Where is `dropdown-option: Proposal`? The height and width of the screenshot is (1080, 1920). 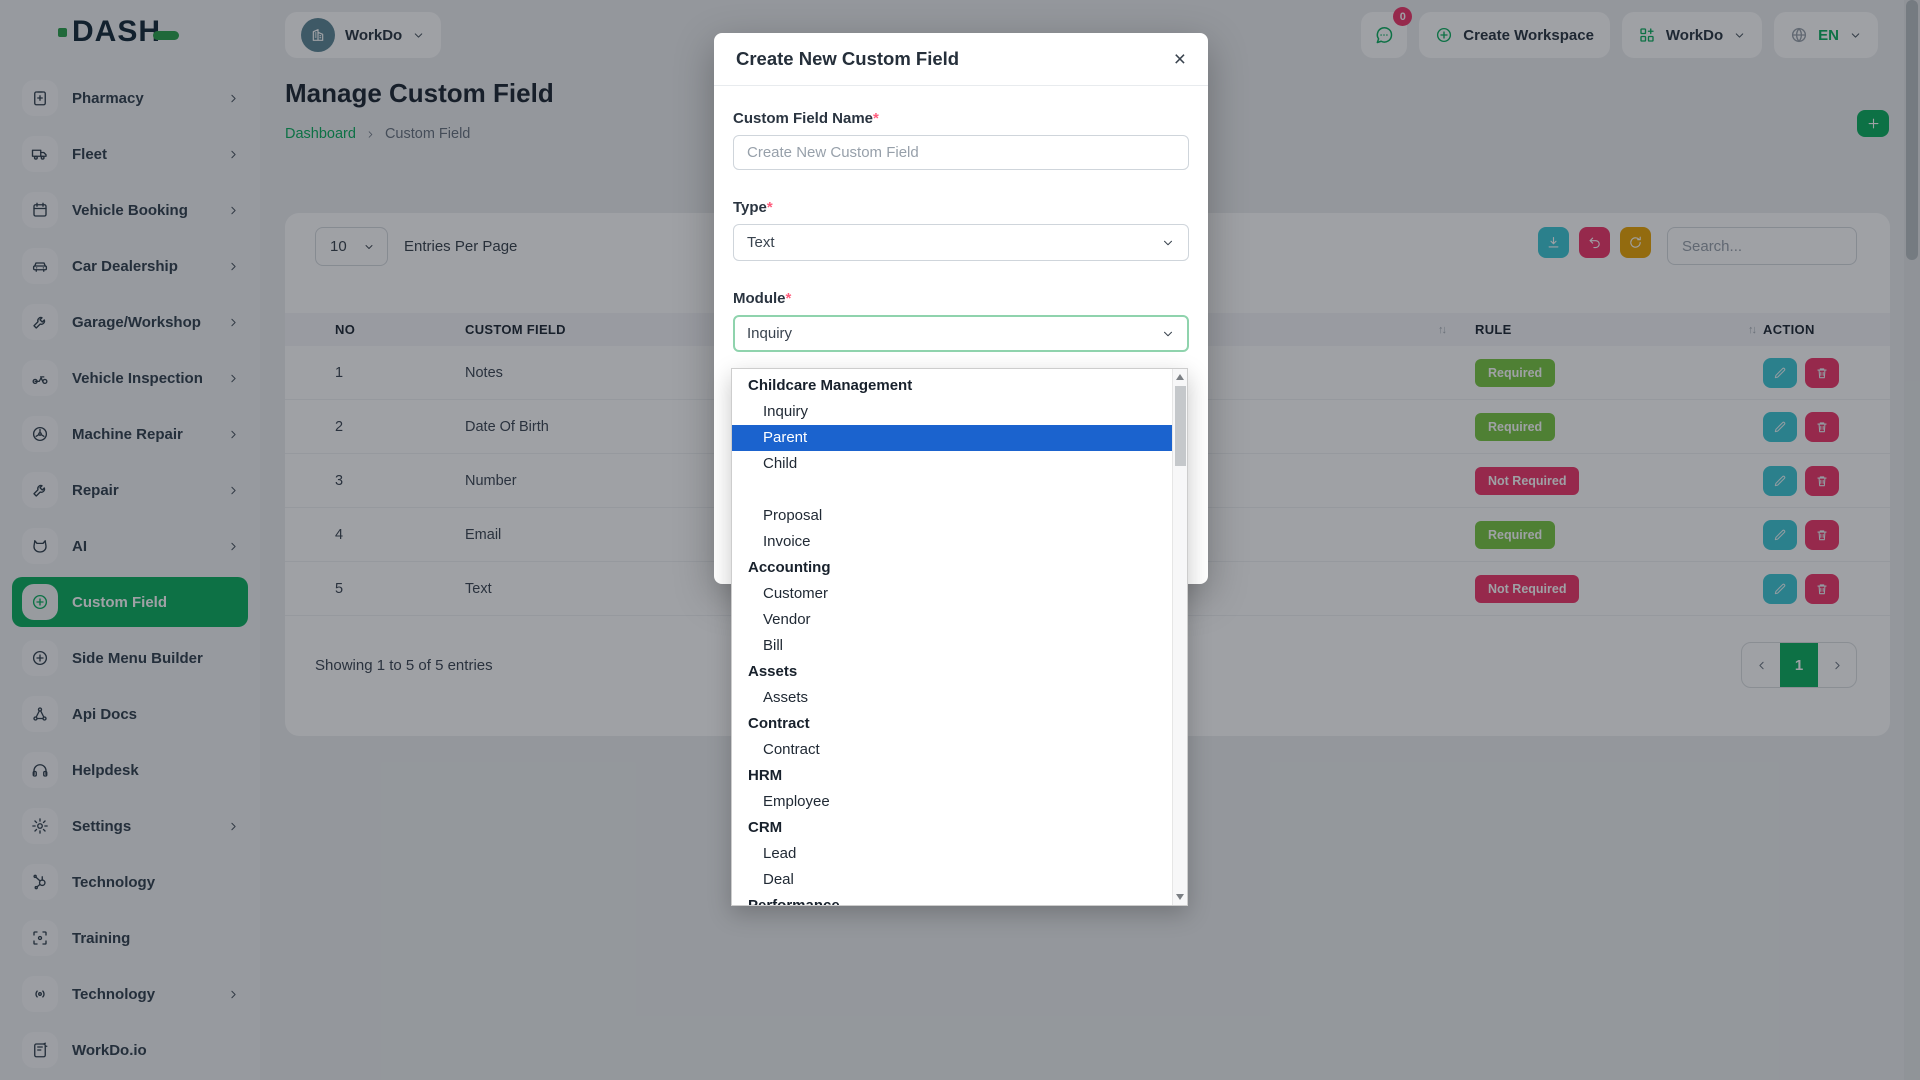 dropdown-option: Proposal is located at coordinates (952, 516).